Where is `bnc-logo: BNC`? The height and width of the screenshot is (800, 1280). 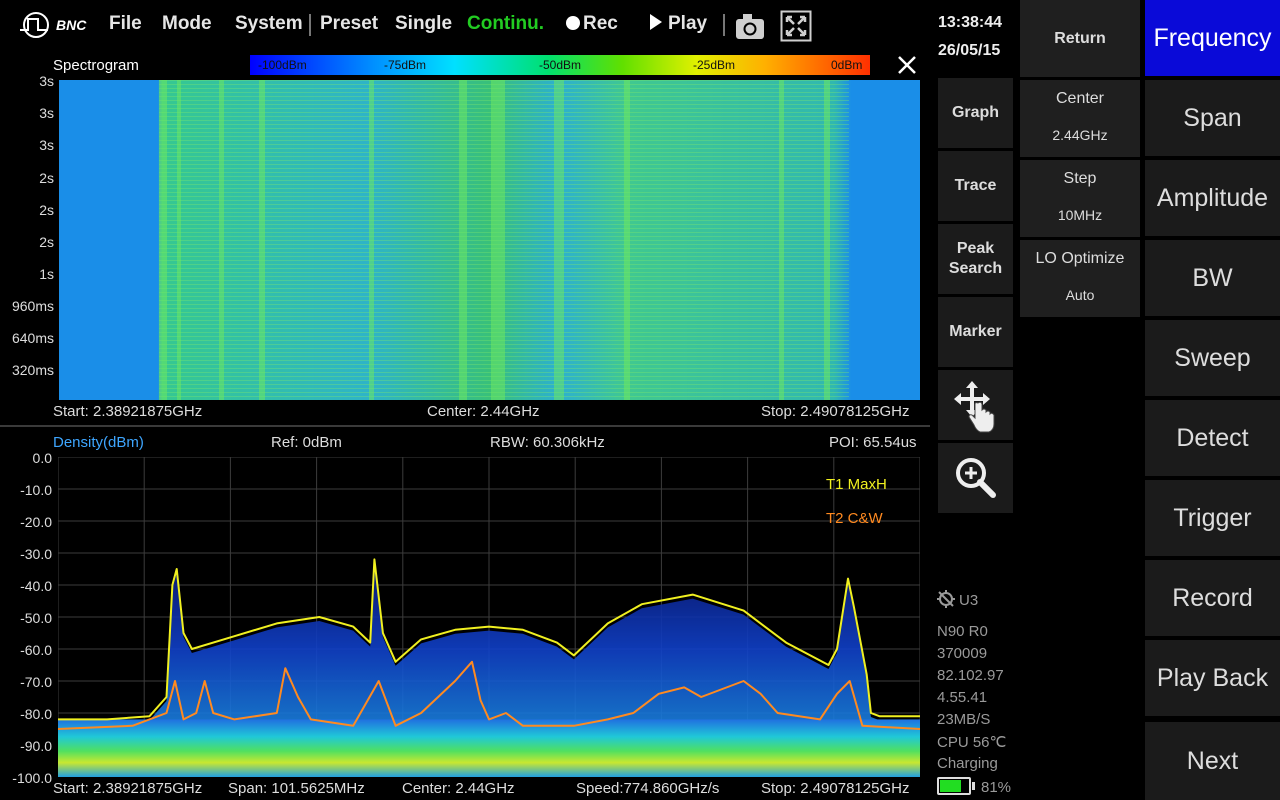 bnc-logo: BNC is located at coordinates (53, 25).